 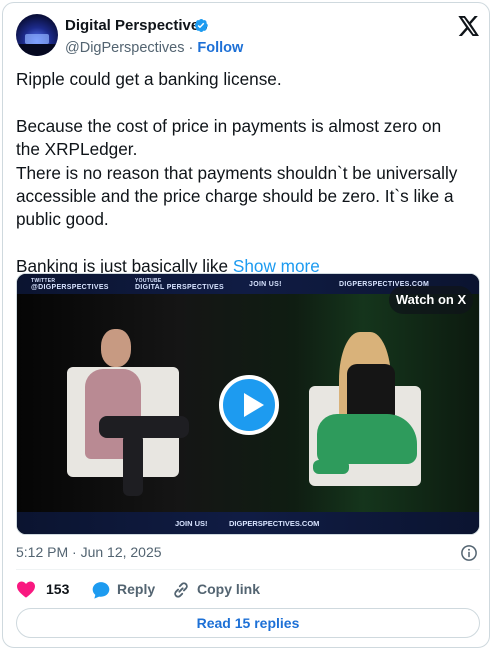 What do you see at coordinates (274, 523) in the screenshot?
I see `banner-bottom-site: DIGPERSPECTIVES.COM` at bounding box center [274, 523].